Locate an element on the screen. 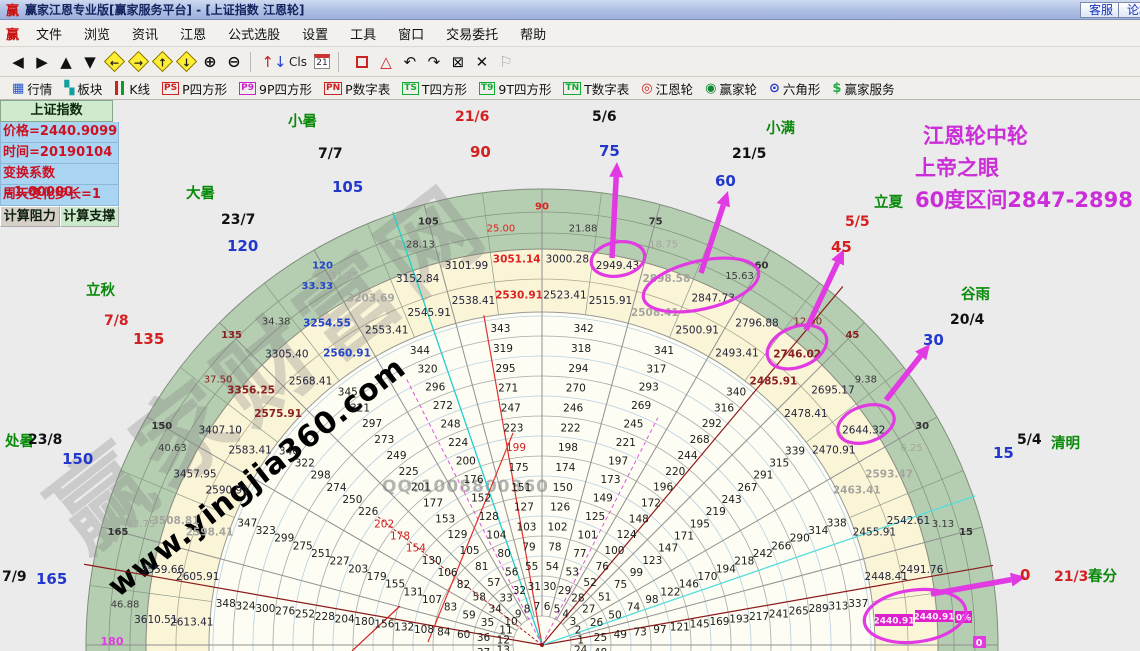  square-tool-icon is located at coordinates (362, 62).